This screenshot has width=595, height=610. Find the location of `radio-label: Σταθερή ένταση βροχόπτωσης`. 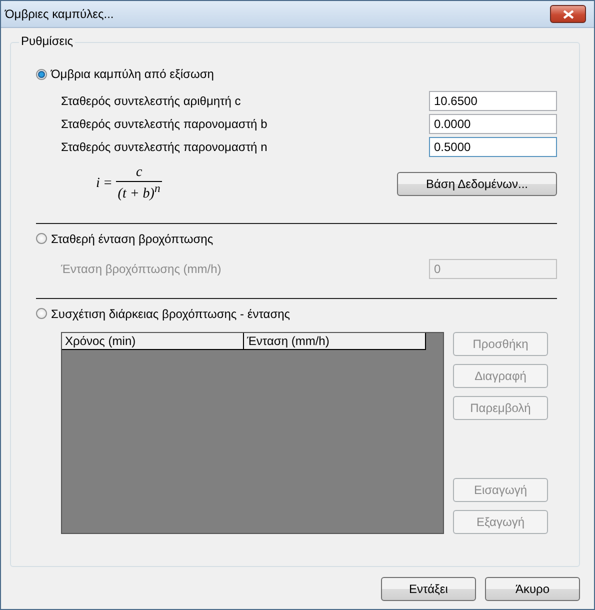

radio-label: Σταθερή ένταση βροχόπτωσης is located at coordinates (132, 239).